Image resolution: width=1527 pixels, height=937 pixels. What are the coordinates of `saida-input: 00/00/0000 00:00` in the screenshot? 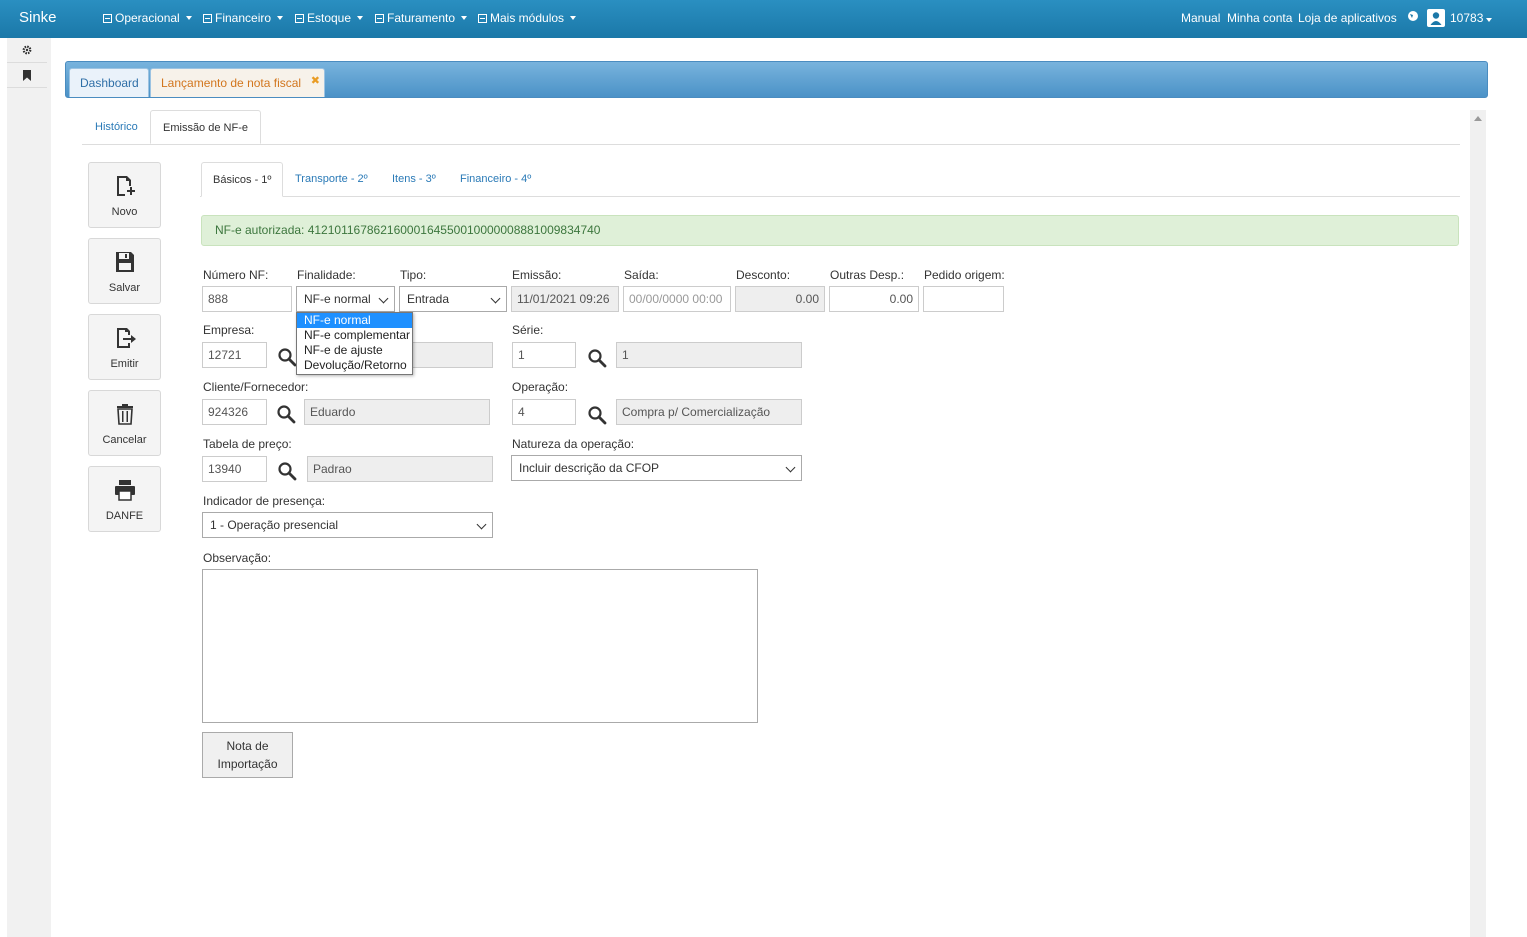 It's located at (677, 299).